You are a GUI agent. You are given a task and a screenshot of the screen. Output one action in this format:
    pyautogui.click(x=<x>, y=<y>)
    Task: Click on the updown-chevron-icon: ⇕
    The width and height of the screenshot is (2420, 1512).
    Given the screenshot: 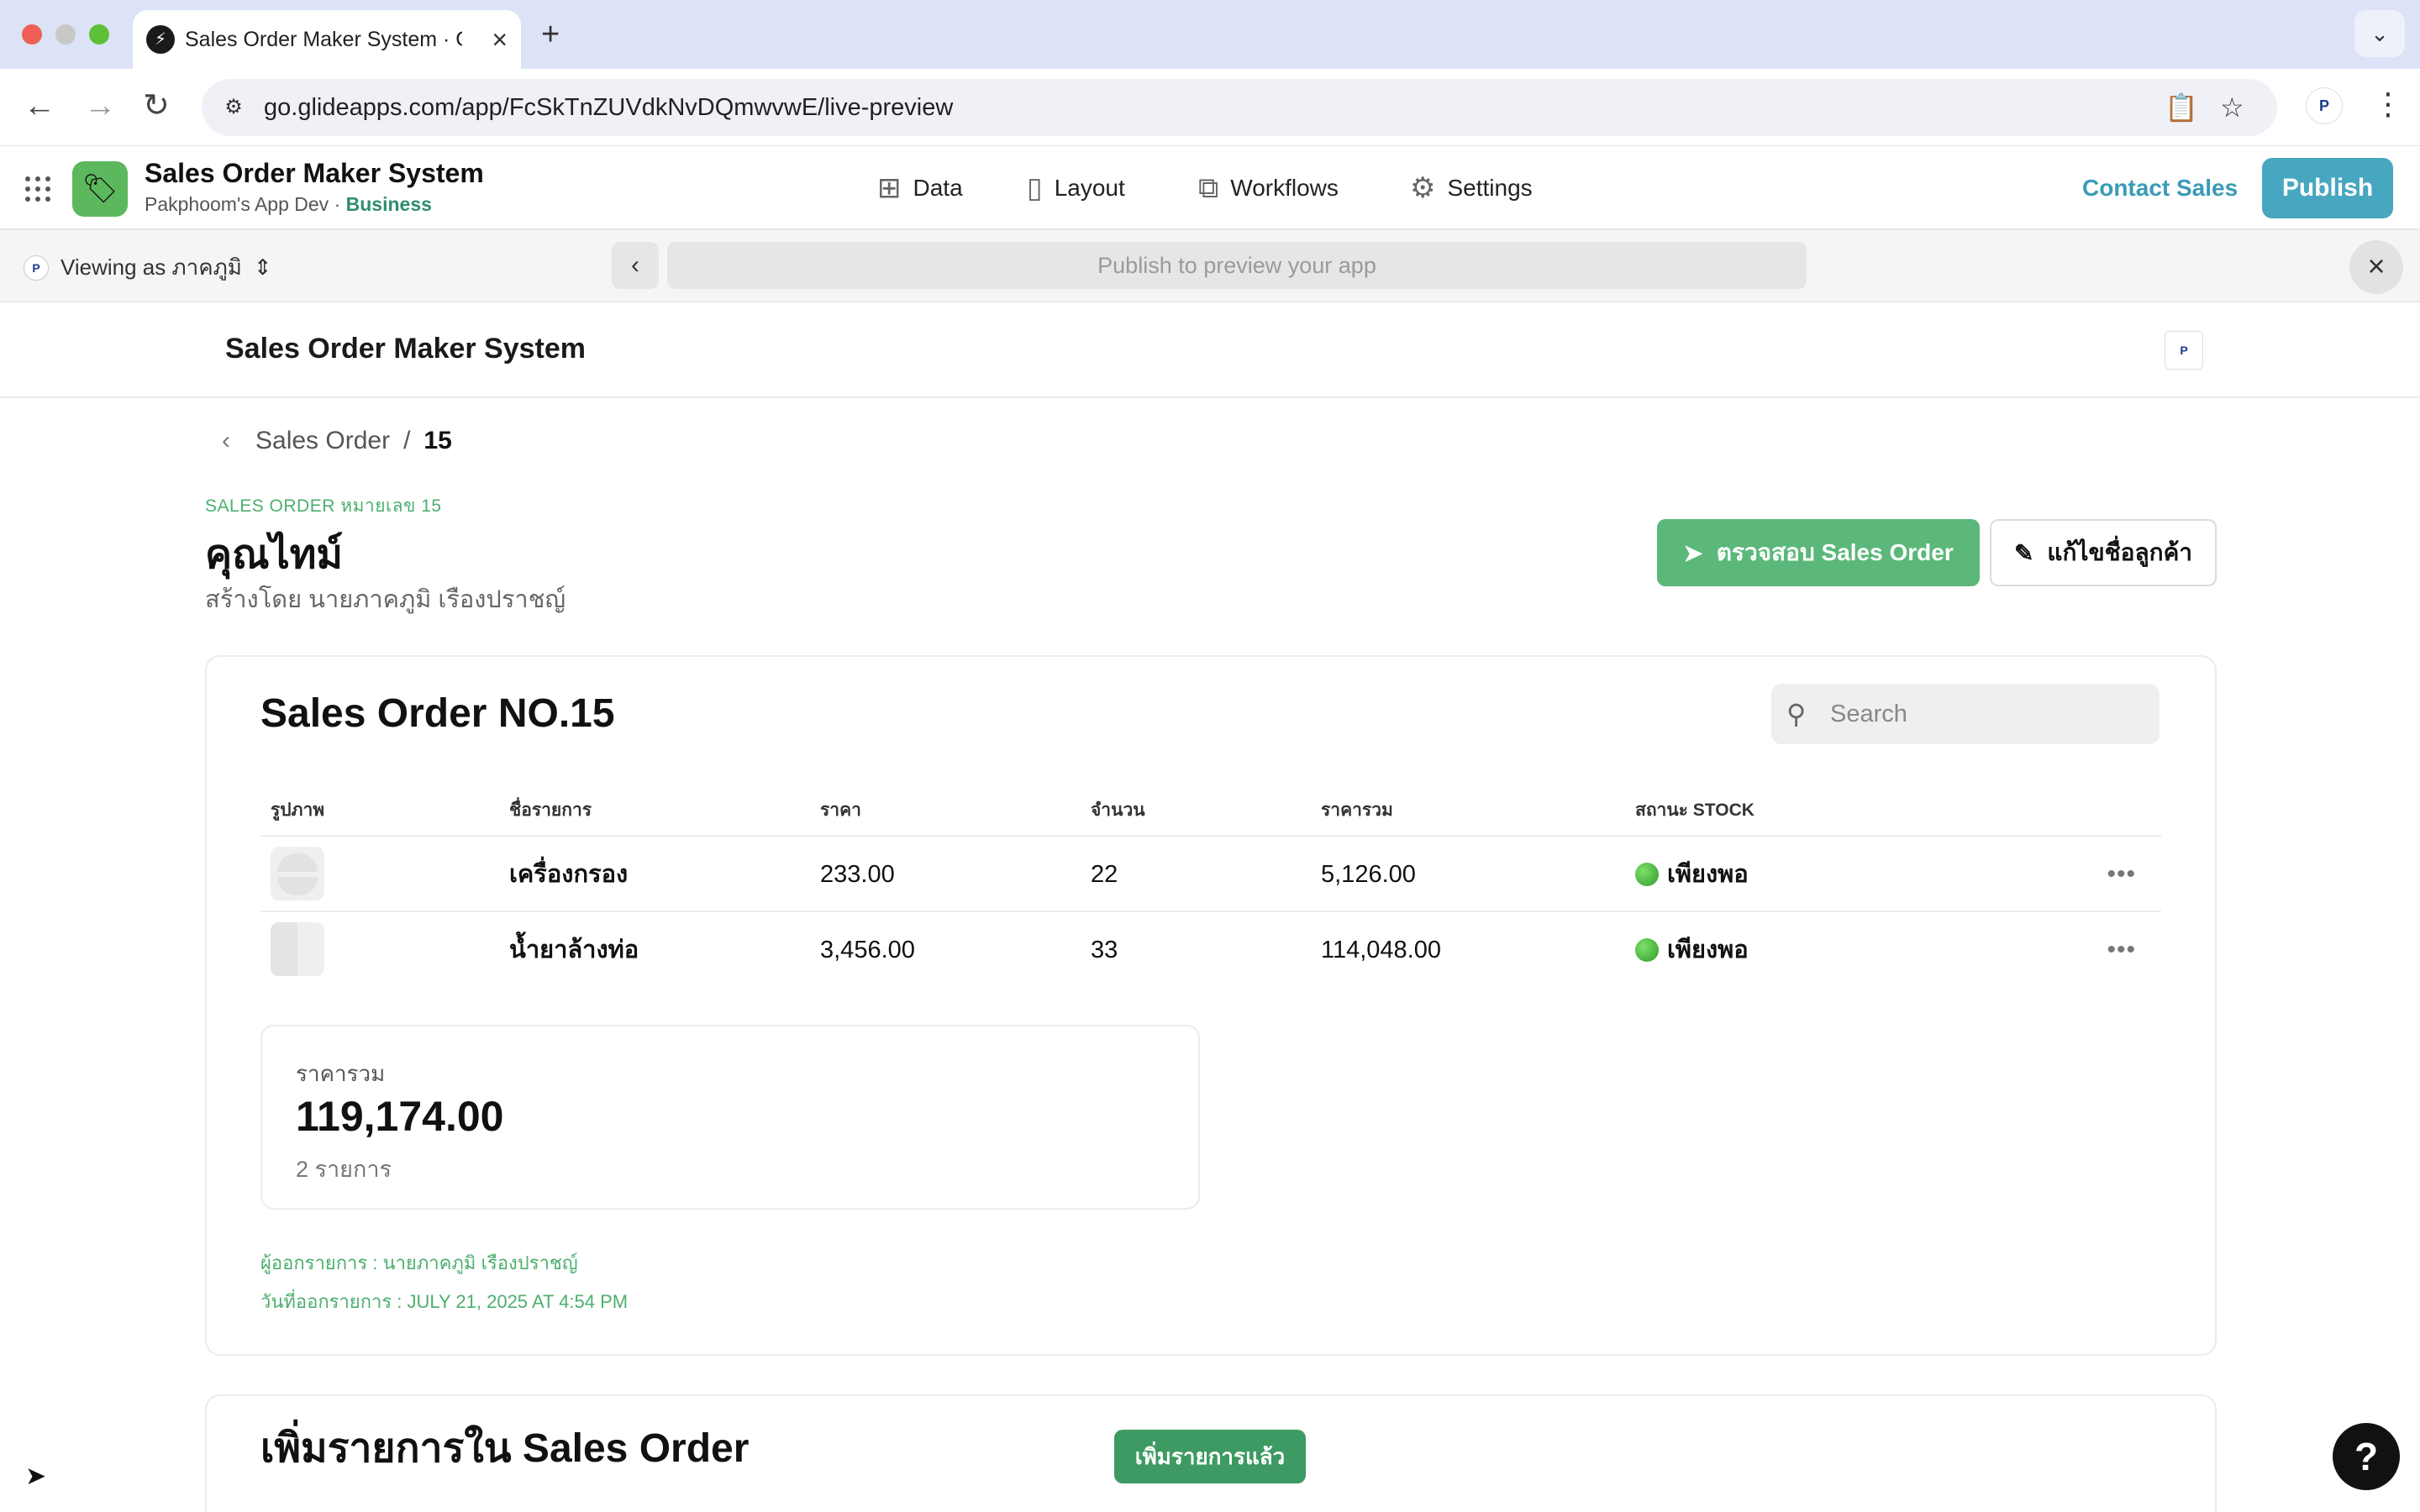 What is the action you would take?
    pyautogui.click(x=262, y=267)
    